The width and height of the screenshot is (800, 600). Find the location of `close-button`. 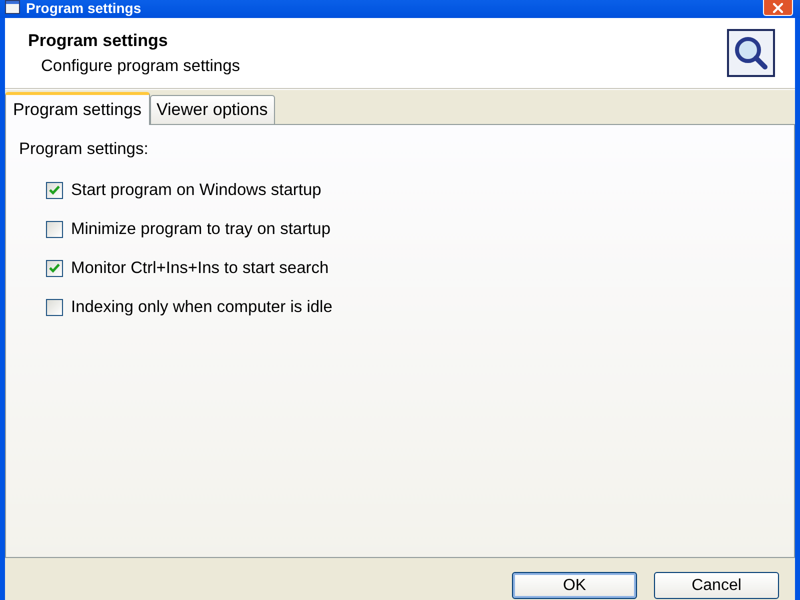

close-button is located at coordinates (778, 8).